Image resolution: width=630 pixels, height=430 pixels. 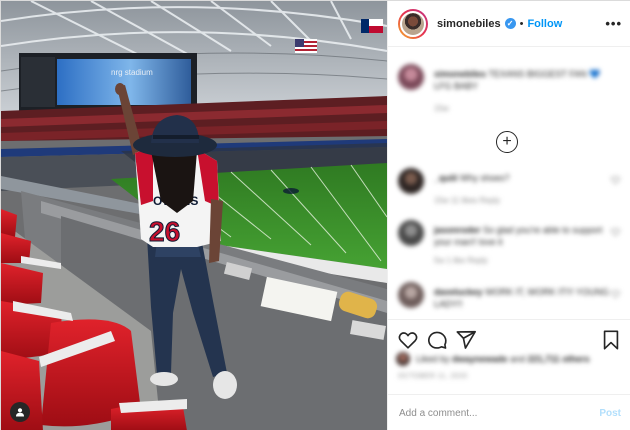 What do you see at coordinates (480, 359) in the screenshot?
I see `likes-user: dwaynewade` at bounding box center [480, 359].